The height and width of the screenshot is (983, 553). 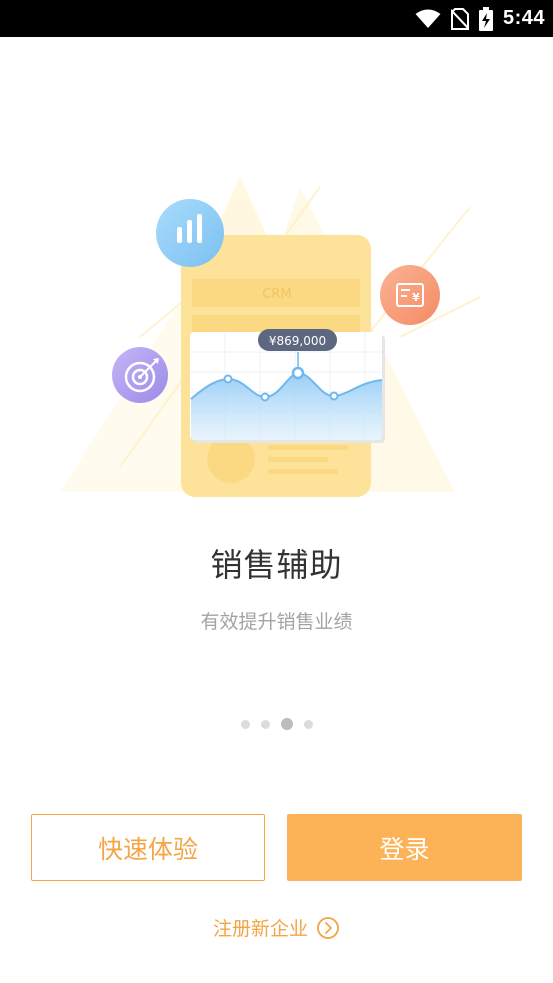 What do you see at coordinates (276, 294) in the screenshot?
I see `phone-label: CRM` at bounding box center [276, 294].